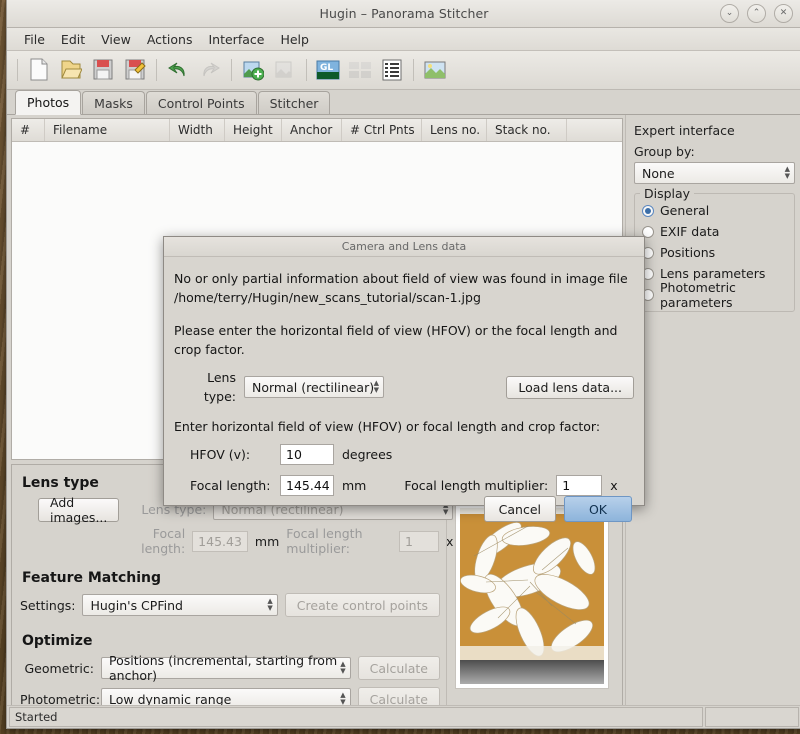 The image size is (800, 734). I want to click on ok-button: OK, so click(598, 509).